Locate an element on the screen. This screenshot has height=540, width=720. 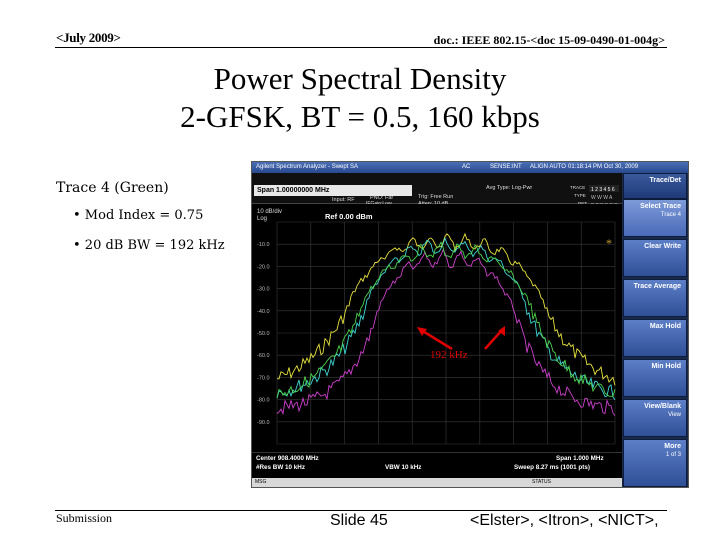
title-line-1: Power Spectral Density is located at coordinates (360, 78).